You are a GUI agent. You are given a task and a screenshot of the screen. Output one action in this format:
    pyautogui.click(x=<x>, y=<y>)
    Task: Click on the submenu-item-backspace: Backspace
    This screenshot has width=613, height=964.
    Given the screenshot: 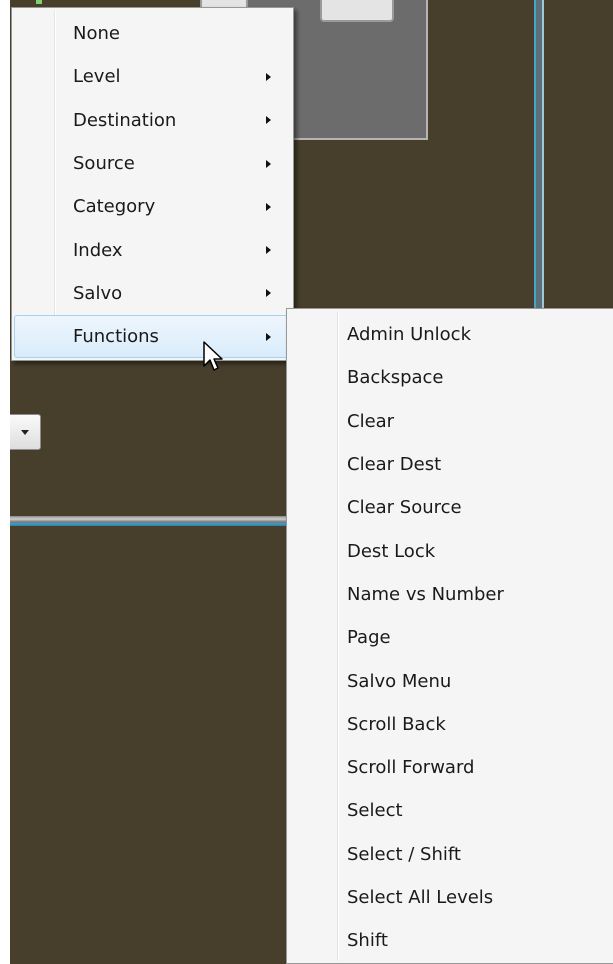 What is the action you would take?
    pyautogui.click(x=450, y=377)
    